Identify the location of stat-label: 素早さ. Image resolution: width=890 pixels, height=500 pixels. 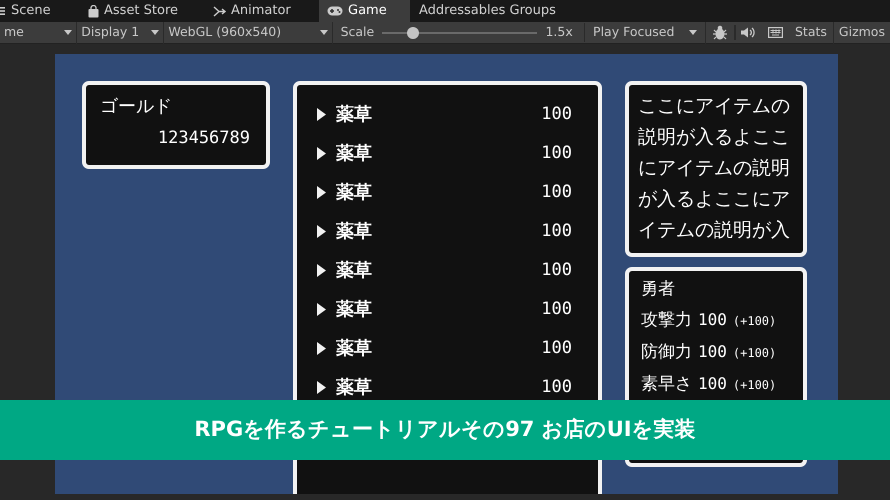
(666, 384).